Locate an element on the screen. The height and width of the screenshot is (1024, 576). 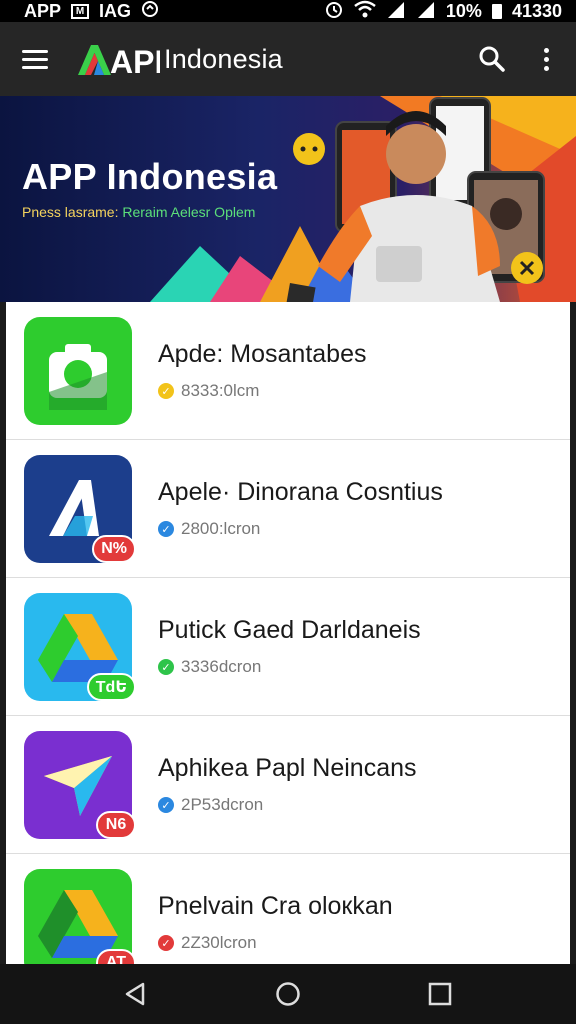
menu-button is located at coordinates (38, 59).